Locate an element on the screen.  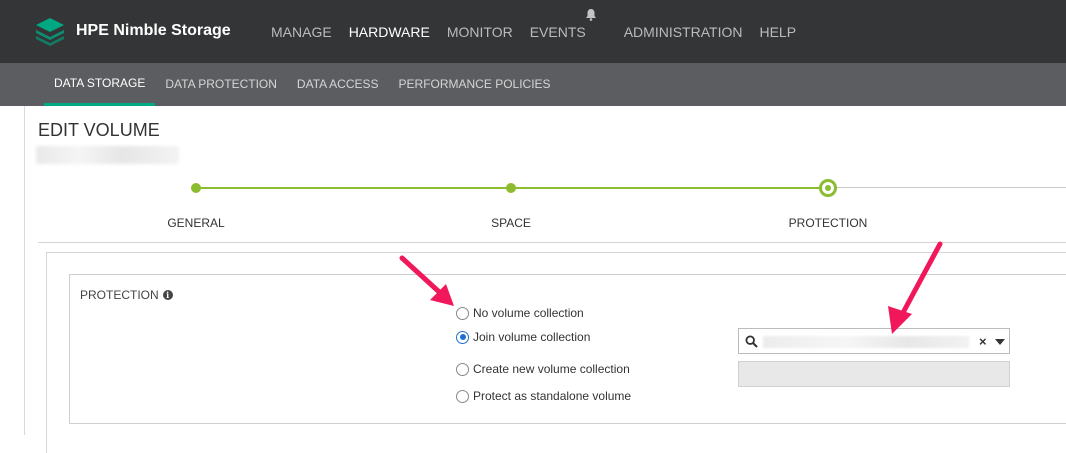
info-icon: i is located at coordinates (167, 295).